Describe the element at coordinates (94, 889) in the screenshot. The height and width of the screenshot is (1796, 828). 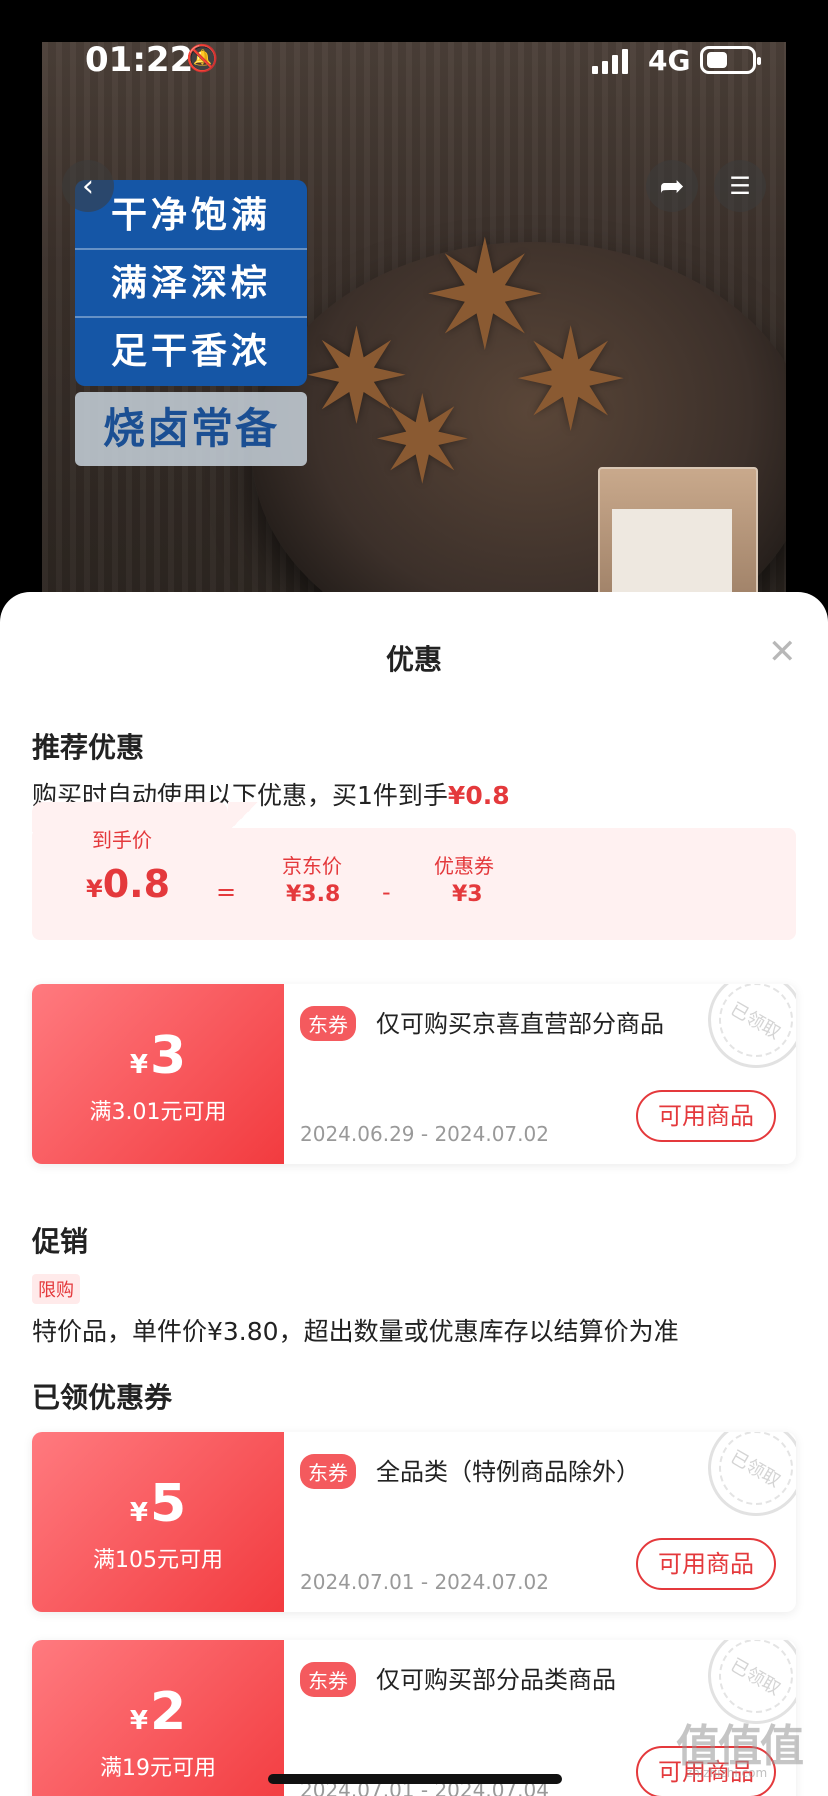
I see `final-price-currency: ¥` at that location.